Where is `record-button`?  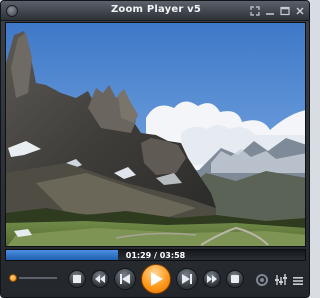 record-button is located at coordinates (235, 279).